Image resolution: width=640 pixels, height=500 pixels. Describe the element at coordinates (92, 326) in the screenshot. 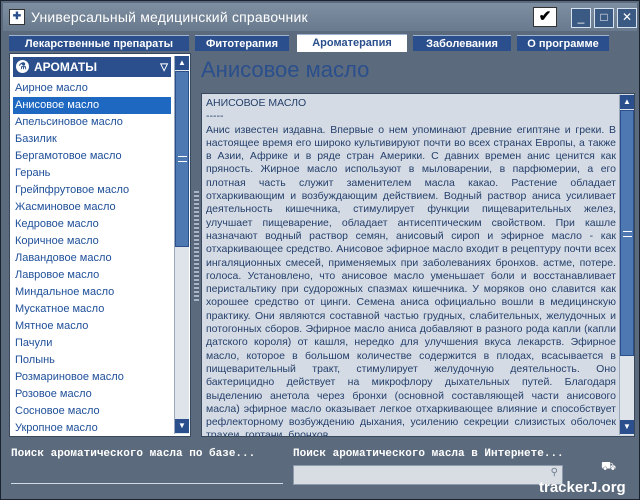

I see `aroma-list-item: Мятное масло` at that location.